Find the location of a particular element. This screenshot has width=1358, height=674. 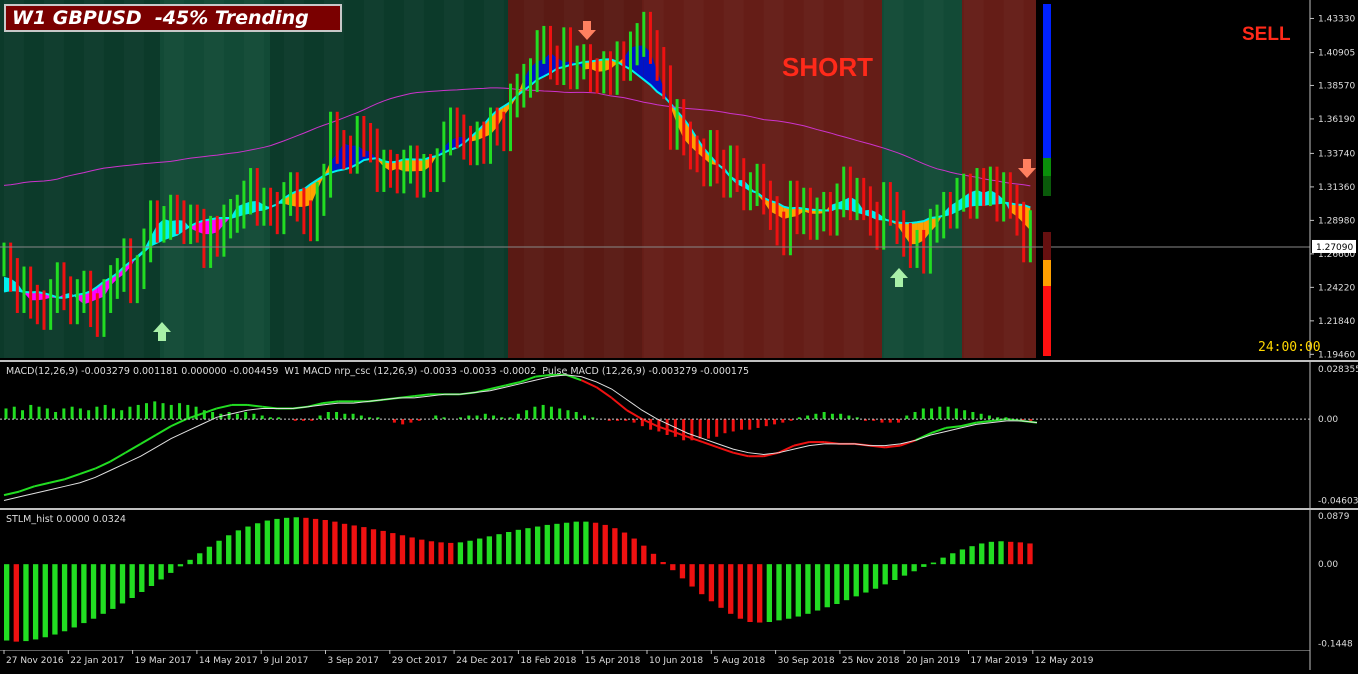

price-tick-label: 1.28980 is located at coordinates (1336, 221).